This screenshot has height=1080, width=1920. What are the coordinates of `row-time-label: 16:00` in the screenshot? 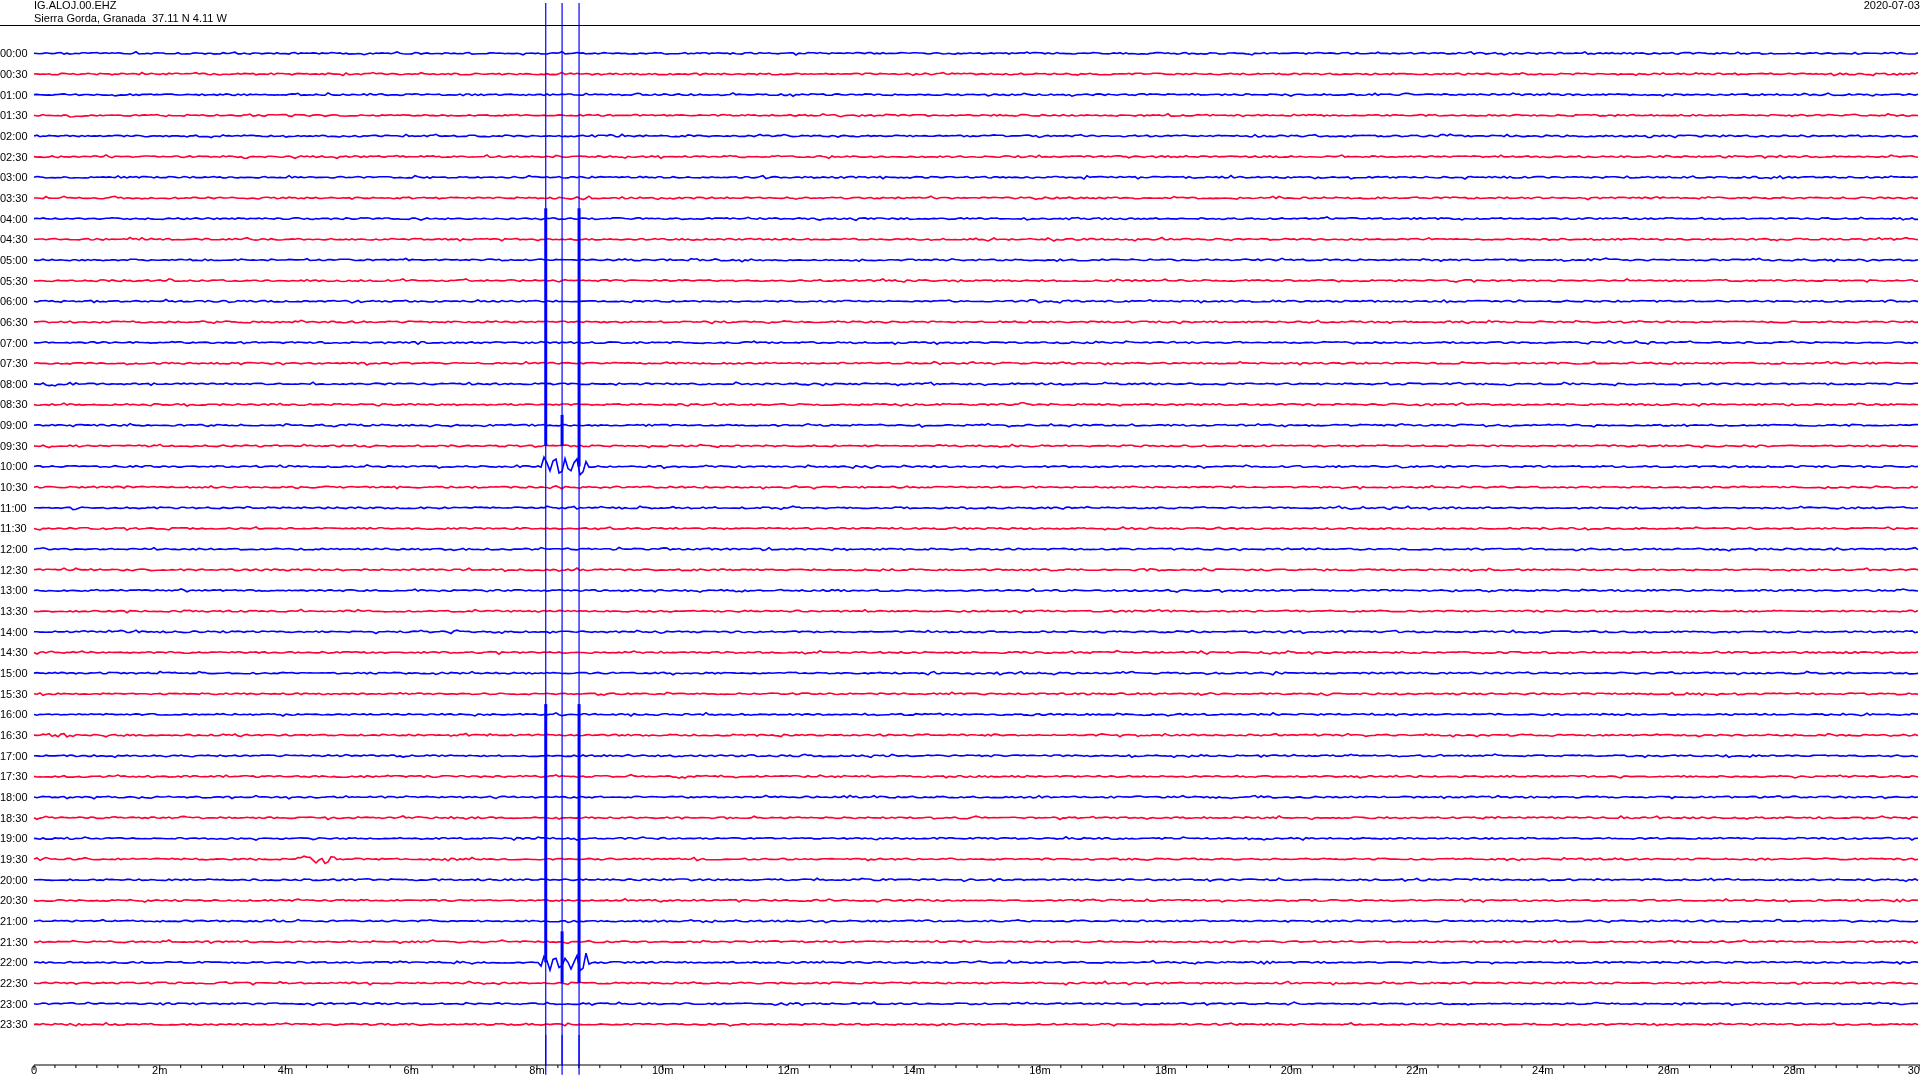 It's located at (14, 715).